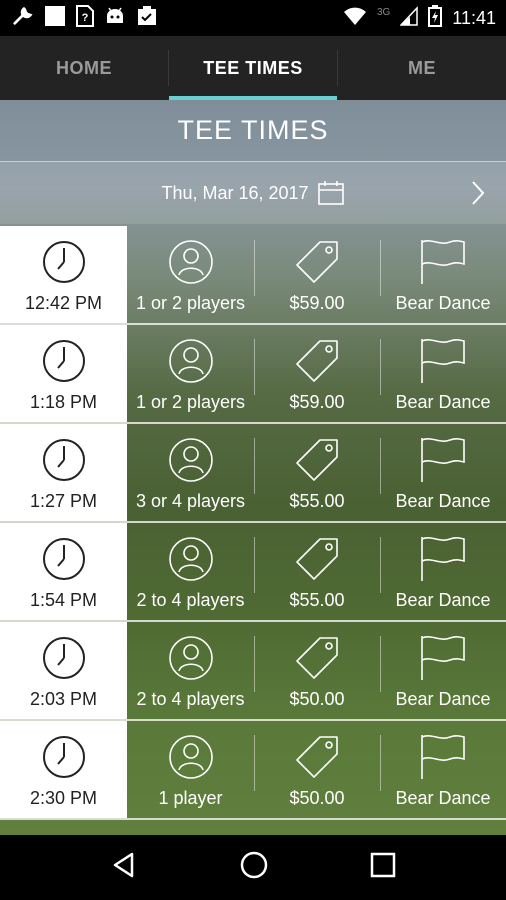  Describe the element at coordinates (190, 798) in the screenshot. I see `players-label: 1 player` at that location.